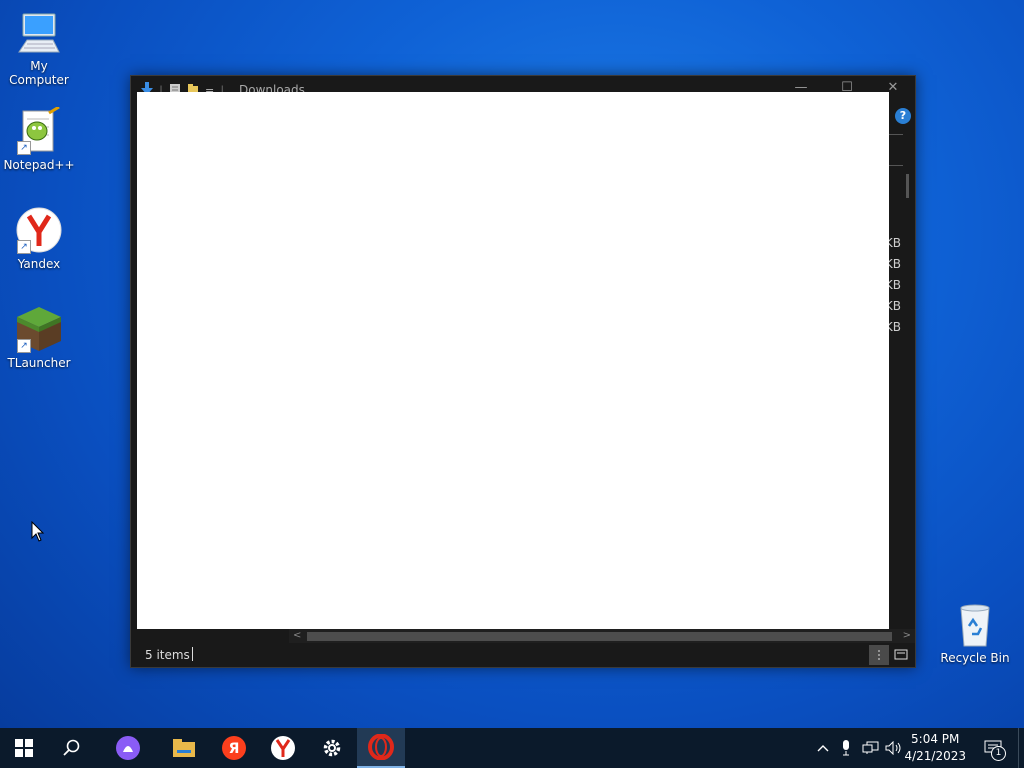  I want to click on desktop-icon-label: Recycle Bin, so click(975, 658).